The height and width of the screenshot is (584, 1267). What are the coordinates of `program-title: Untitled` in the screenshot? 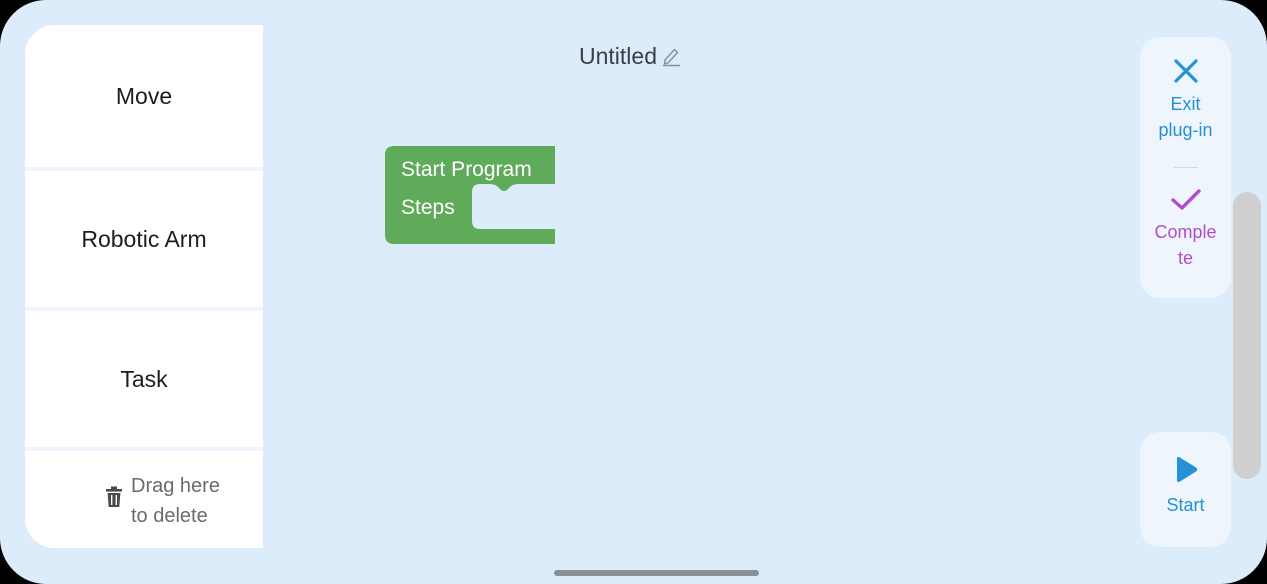 It's located at (618, 56).